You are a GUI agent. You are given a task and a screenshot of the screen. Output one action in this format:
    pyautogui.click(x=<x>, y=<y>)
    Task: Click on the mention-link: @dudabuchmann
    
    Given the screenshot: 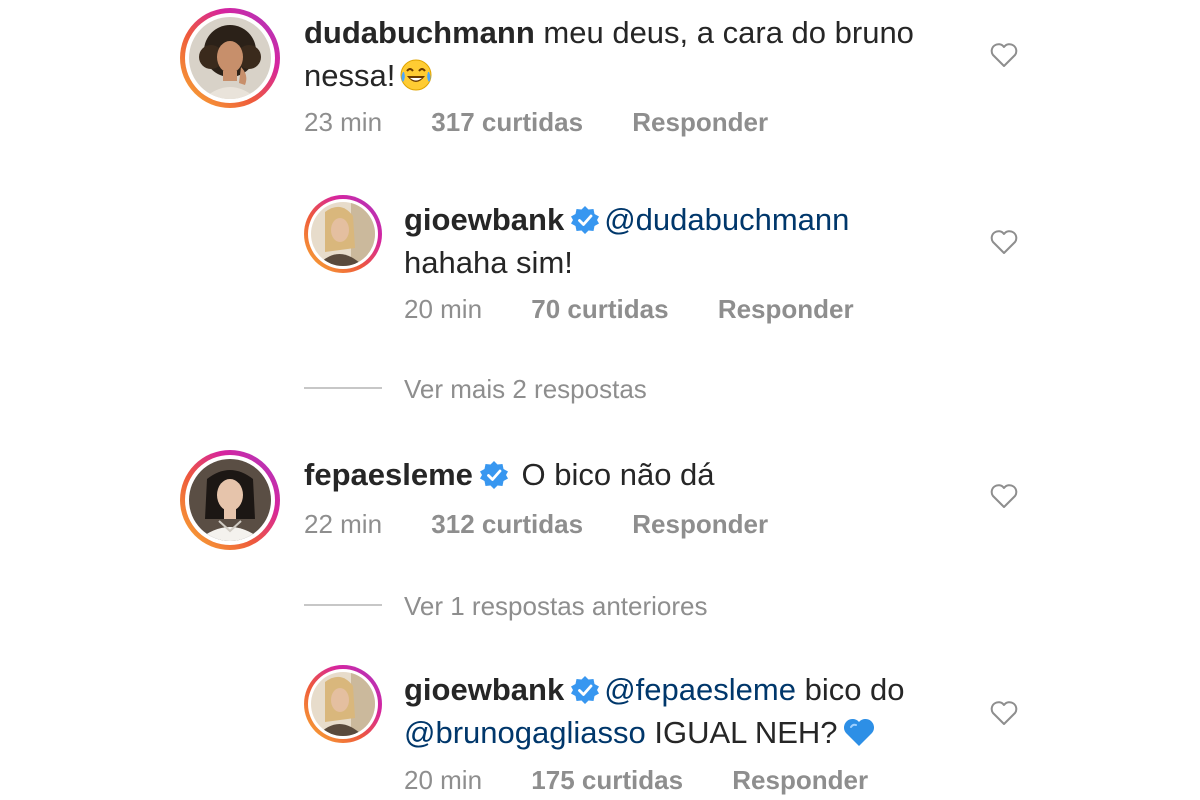 What is the action you would take?
    pyautogui.click(x=726, y=219)
    